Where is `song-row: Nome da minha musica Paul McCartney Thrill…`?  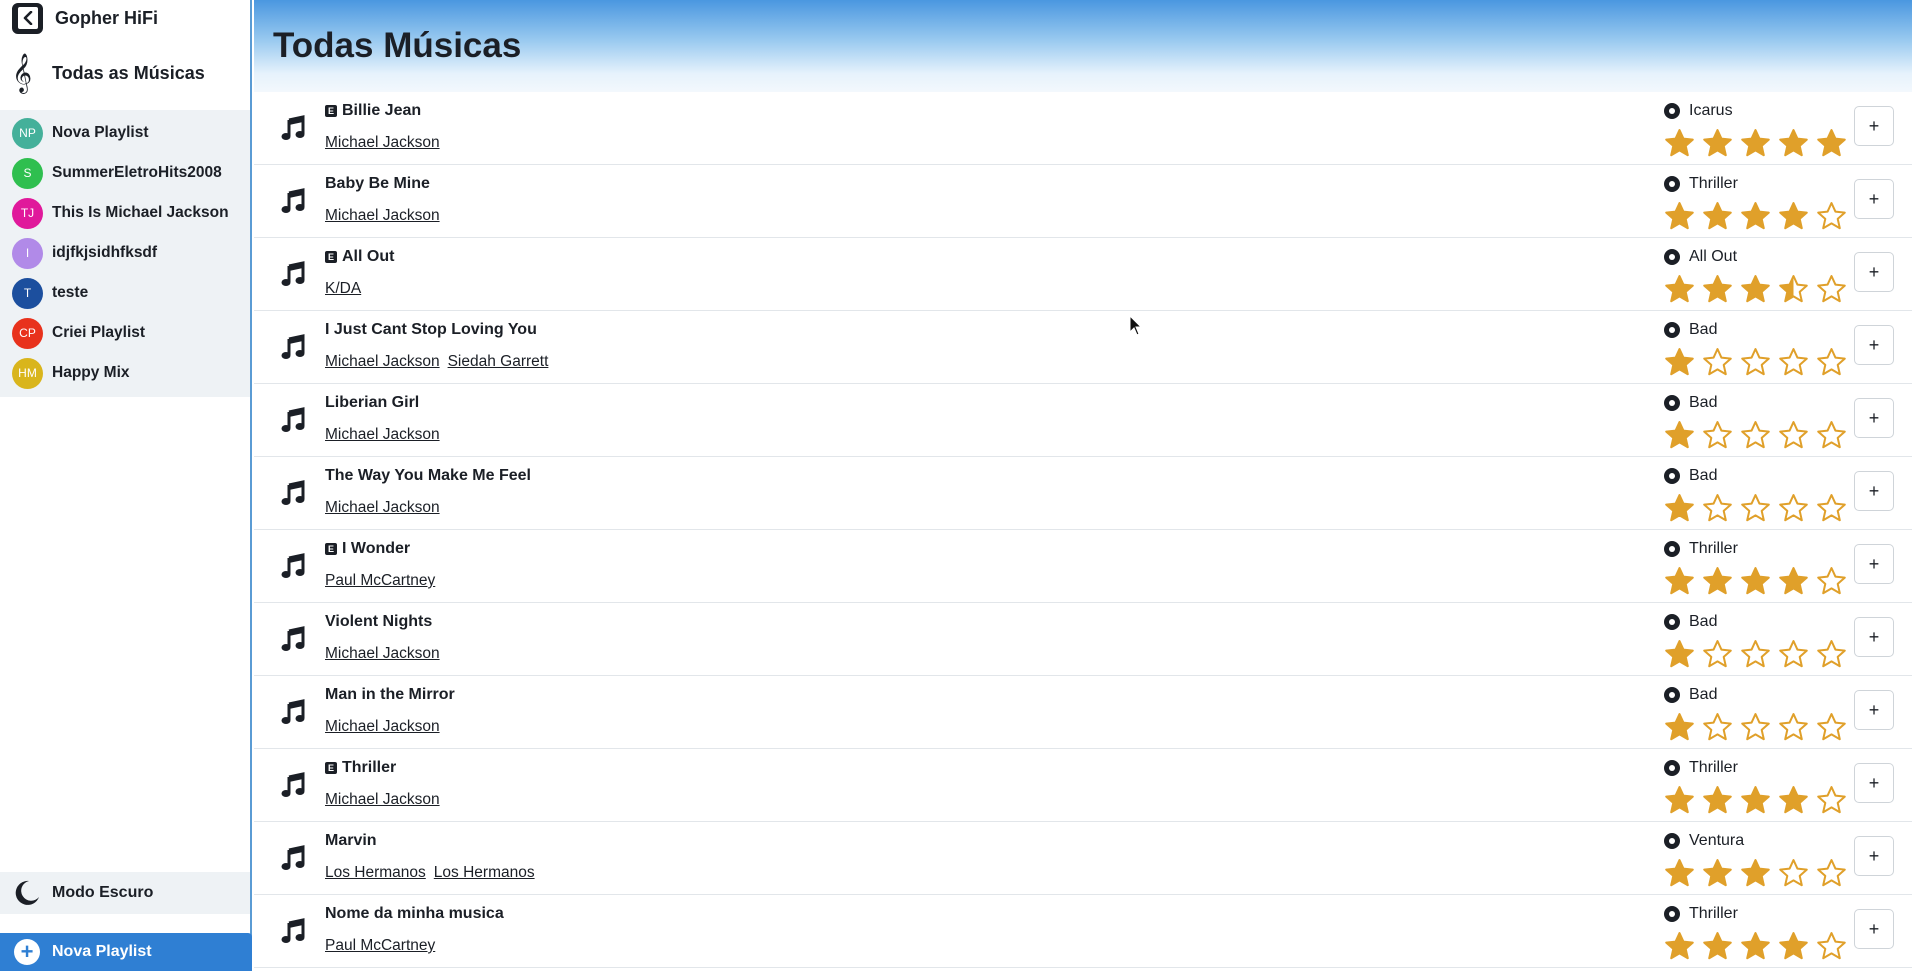
song-row: Nome da minha musica Paul McCartney Thrill… is located at coordinates (1083, 931).